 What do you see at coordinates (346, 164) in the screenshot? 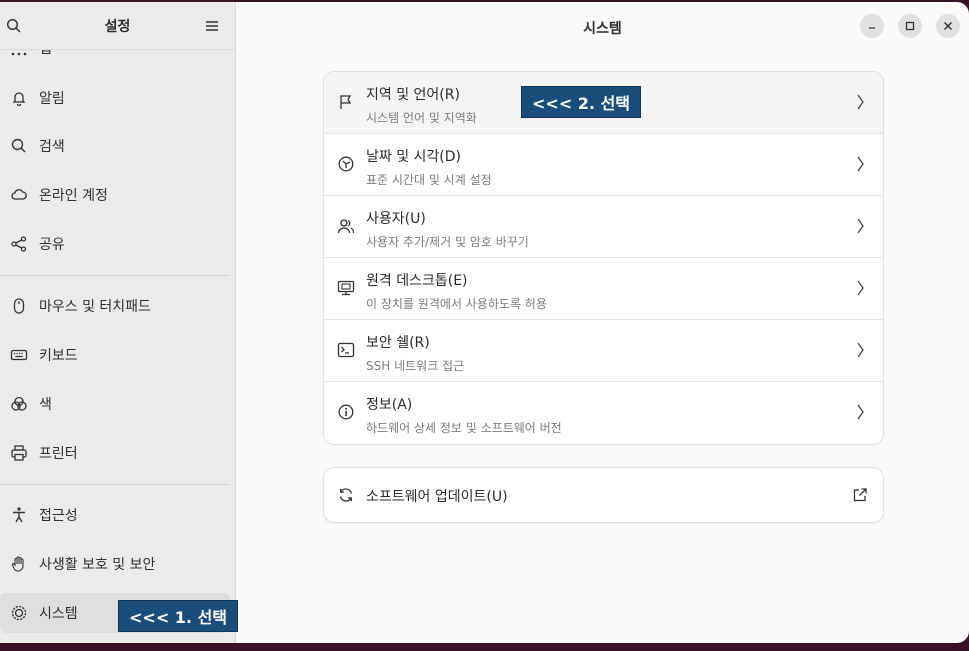
I see `clock-icon` at bounding box center [346, 164].